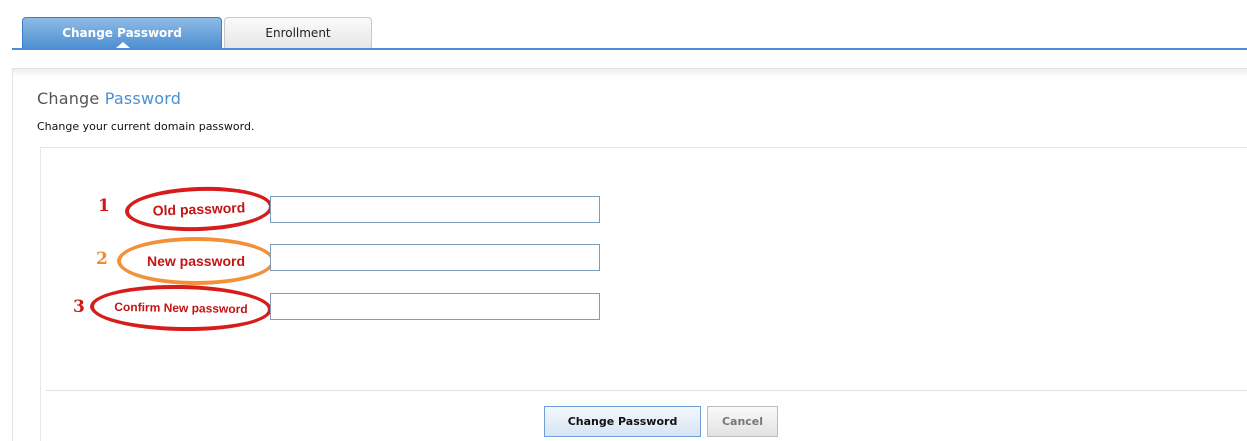  I want to click on confirm-password-label-text: Confirm New password, so click(181, 308).